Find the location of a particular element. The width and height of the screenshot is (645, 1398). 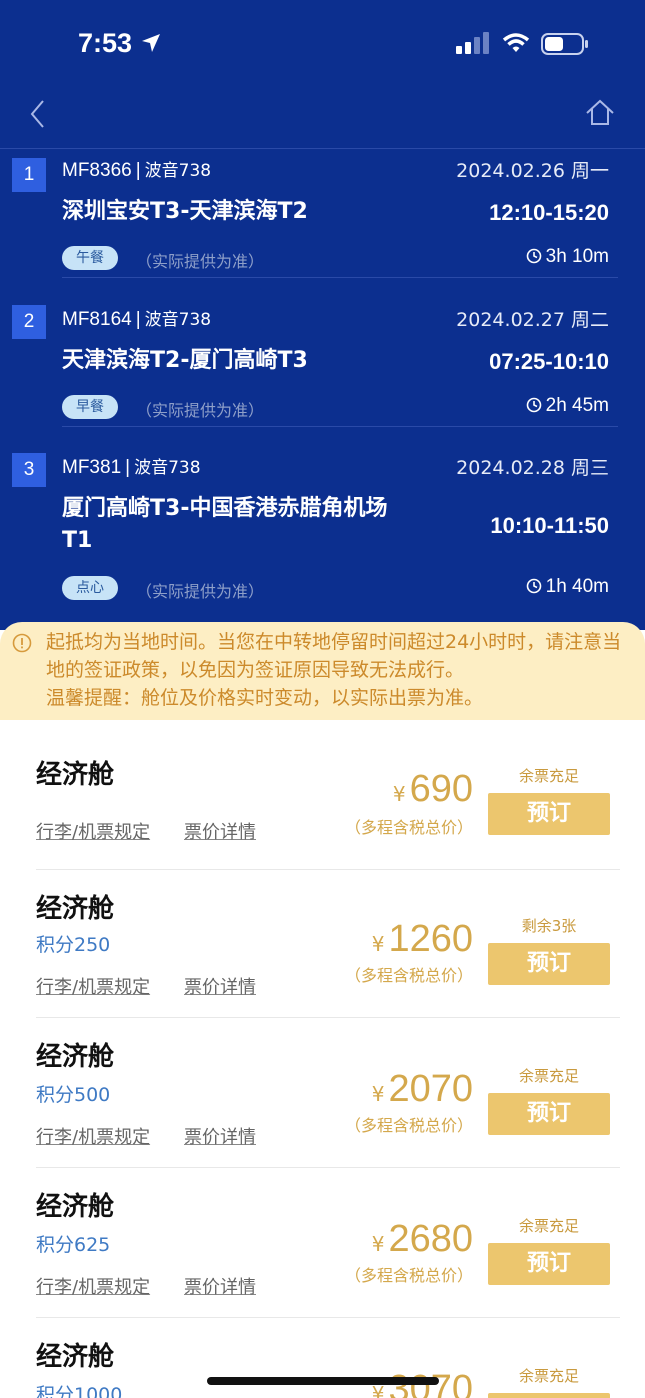

duration: 1h 40m is located at coordinates (567, 587).